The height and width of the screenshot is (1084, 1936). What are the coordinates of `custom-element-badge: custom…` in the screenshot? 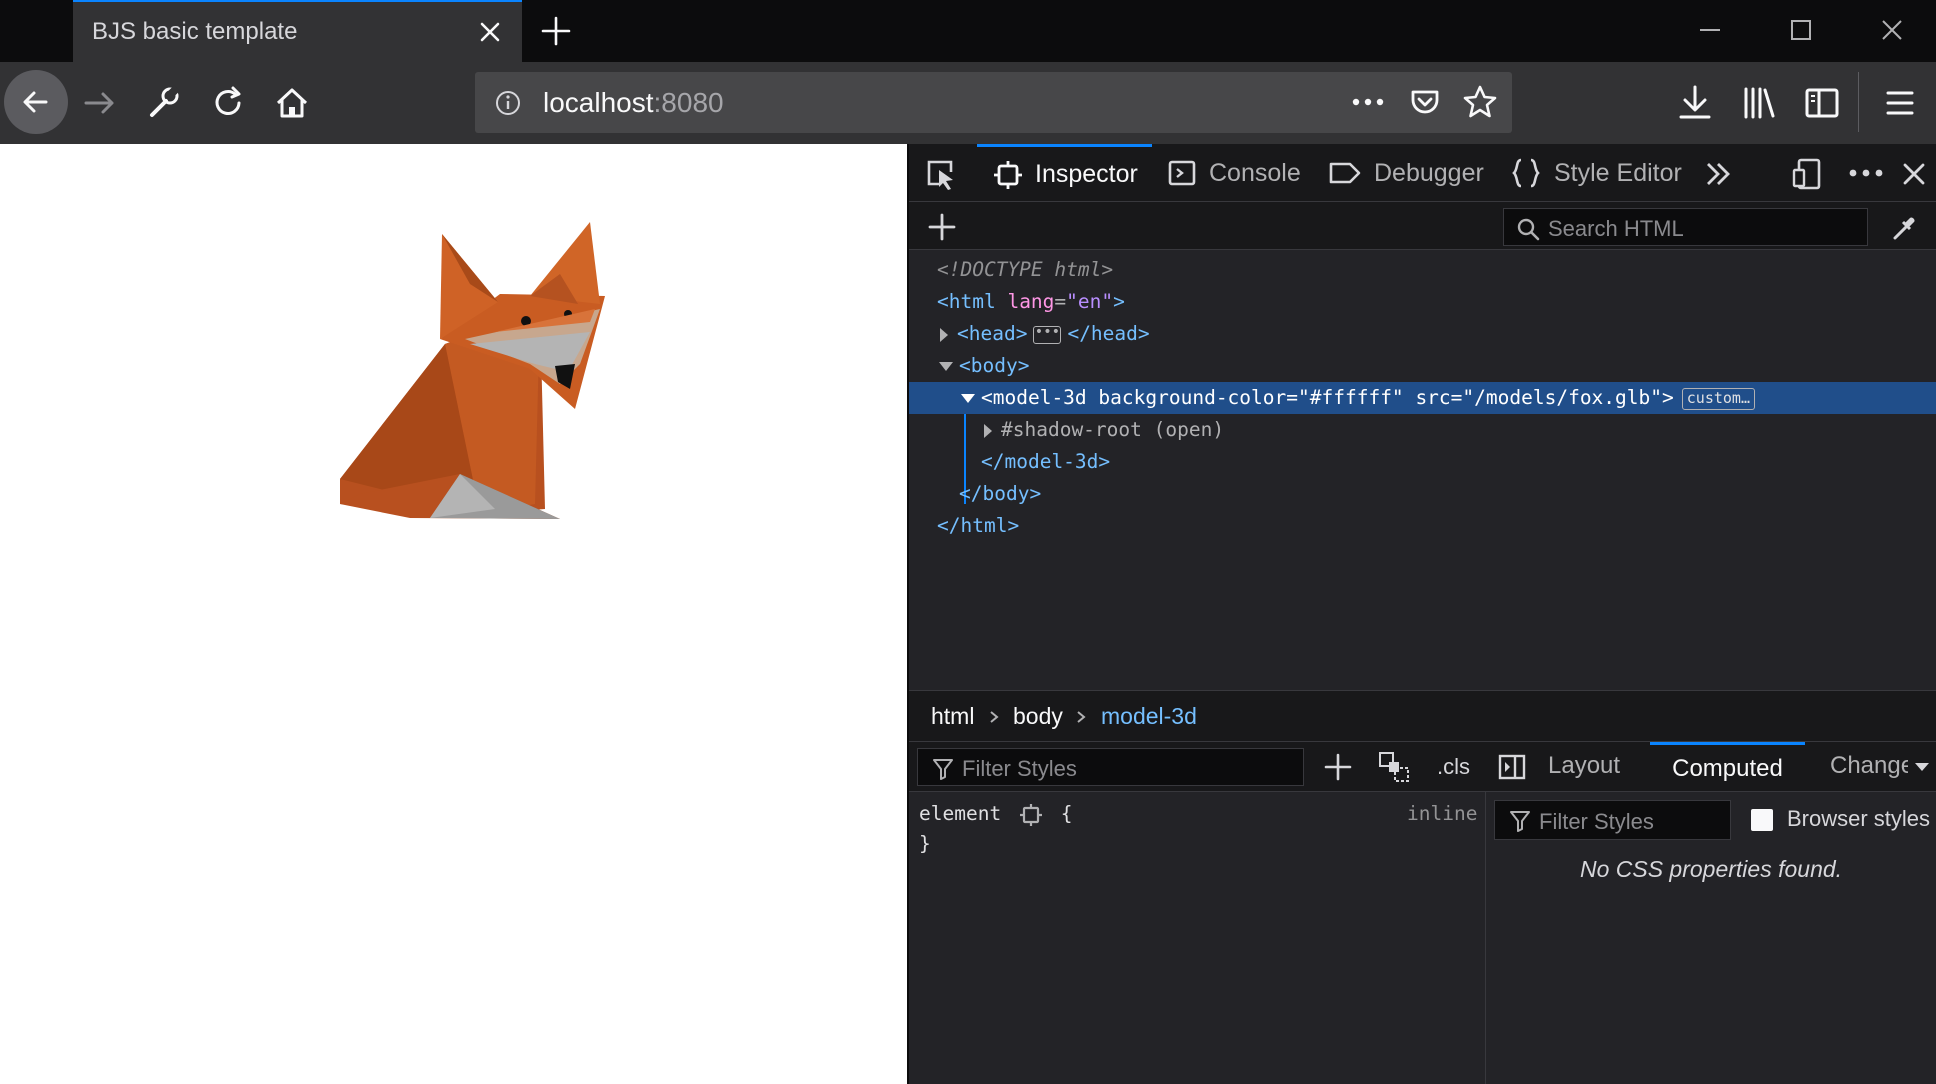 It's located at (1718, 398).